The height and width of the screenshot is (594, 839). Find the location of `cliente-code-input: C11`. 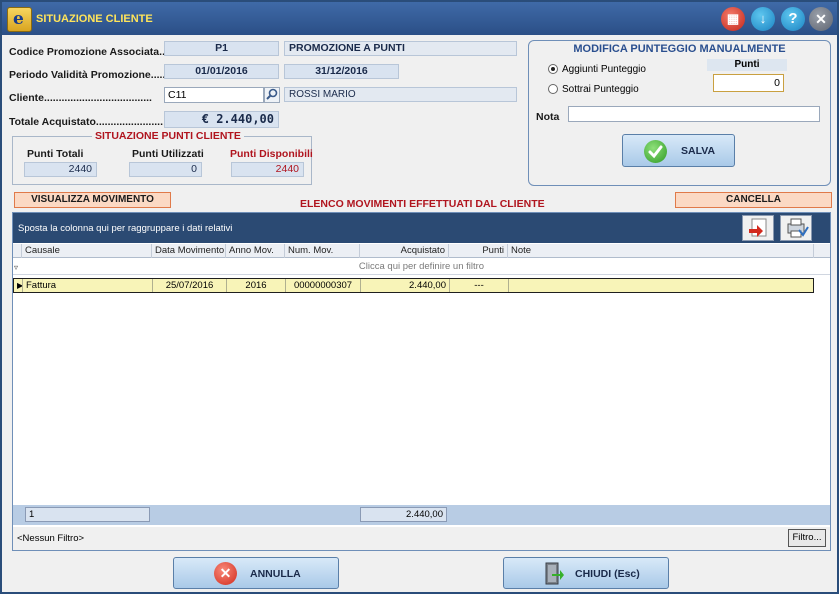

cliente-code-input: C11 is located at coordinates (214, 95).